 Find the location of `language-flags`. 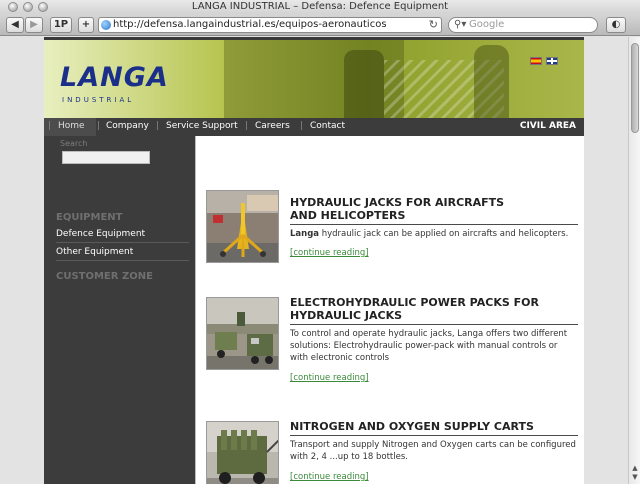

language-flags is located at coordinates (546, 62).